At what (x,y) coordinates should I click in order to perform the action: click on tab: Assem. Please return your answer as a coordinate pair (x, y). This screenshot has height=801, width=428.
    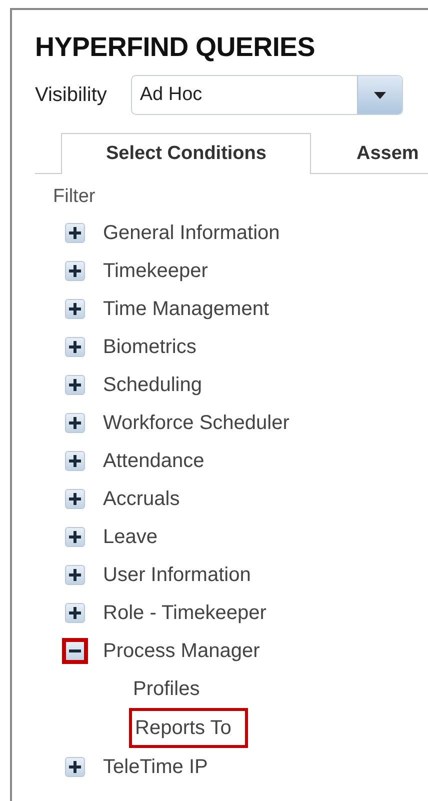
    Looking at the image, I should click on (369, 153).